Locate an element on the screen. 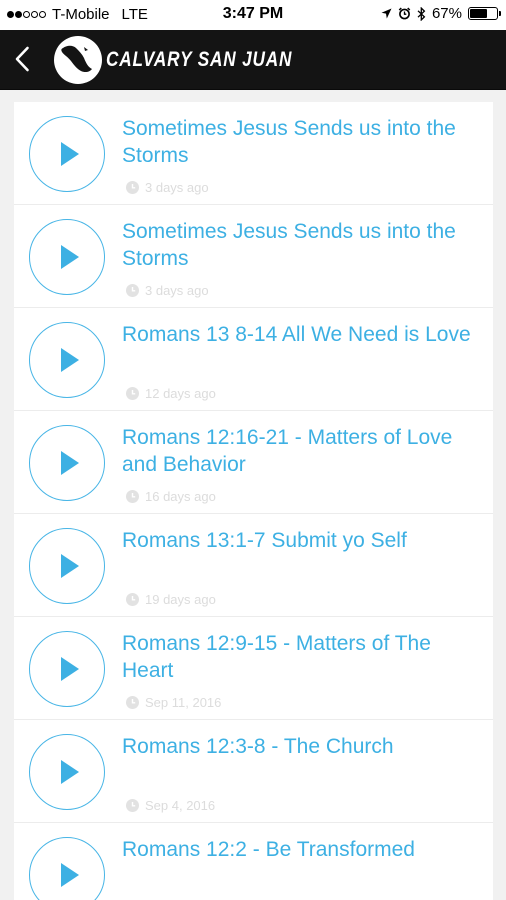  back-button is located at coordinates (22, 59).